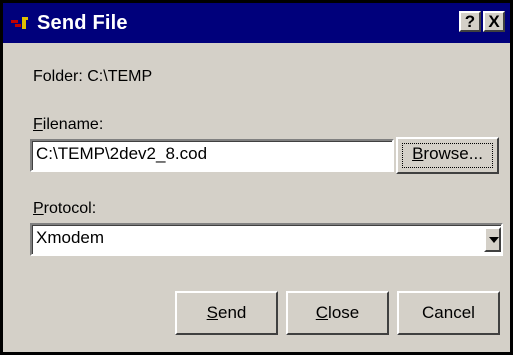 Image resolution: width=519 pixels, height=361 pixels. I want to click on close-icon: X, so click(494, 21).